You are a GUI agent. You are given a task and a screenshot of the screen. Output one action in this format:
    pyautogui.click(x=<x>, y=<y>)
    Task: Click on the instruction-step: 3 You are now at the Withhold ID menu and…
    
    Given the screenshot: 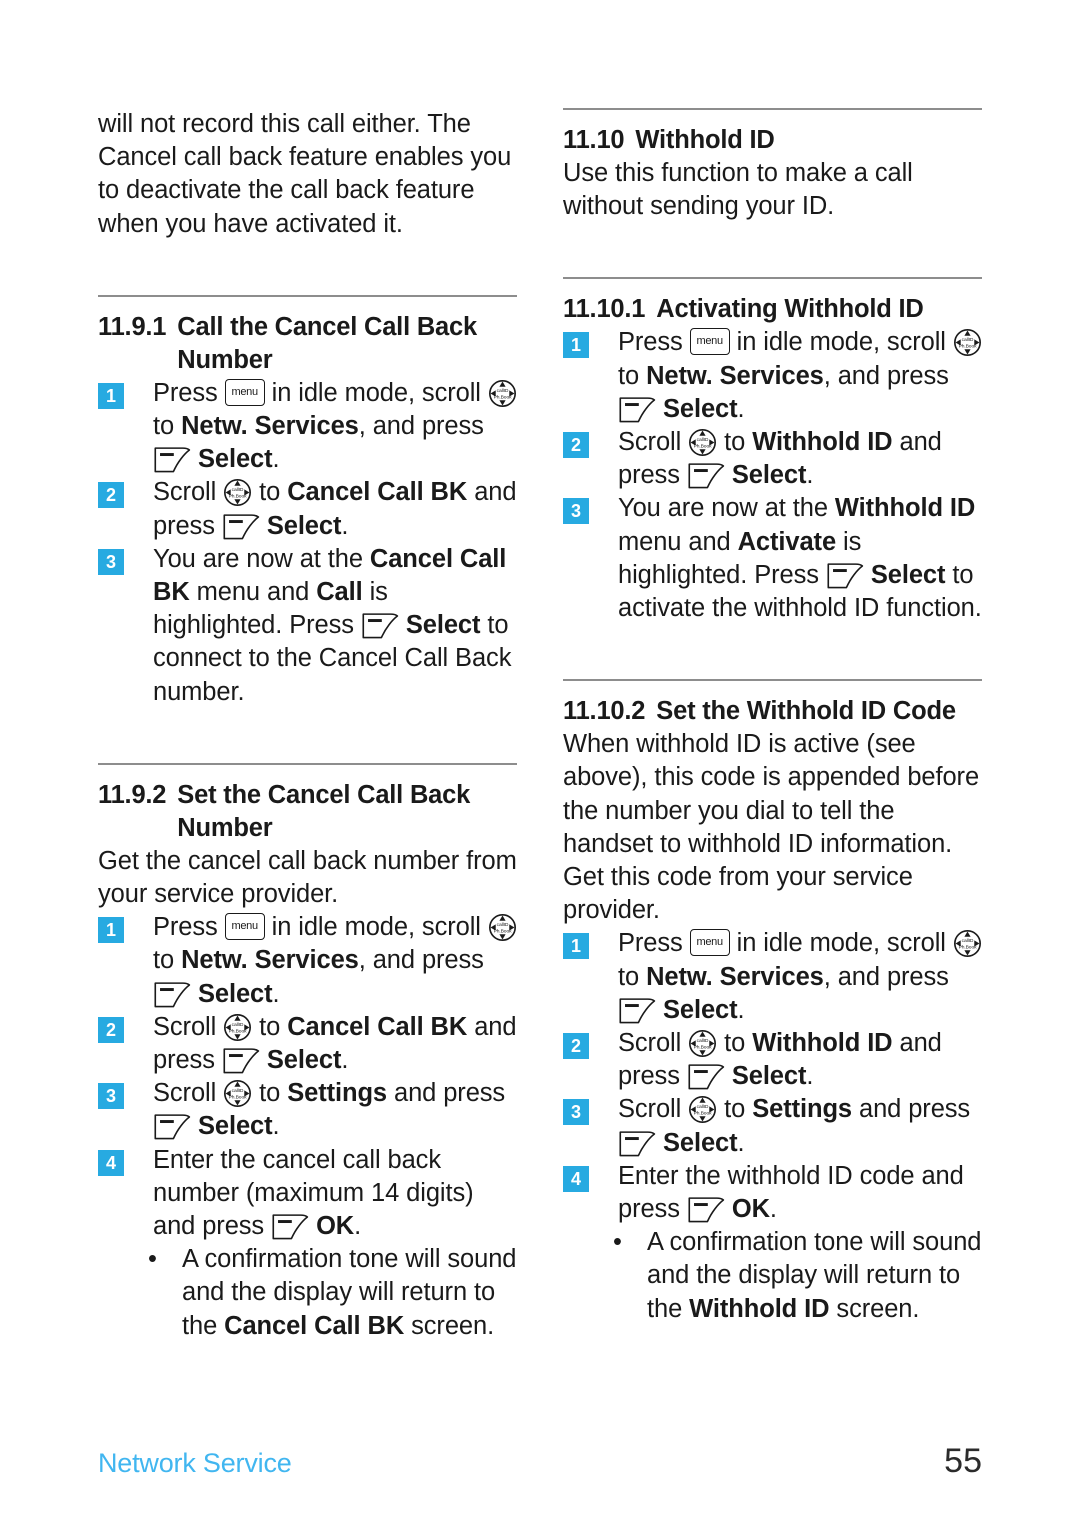 What is the action you would take?
    pyautogui.click(x=772, y=558)
    